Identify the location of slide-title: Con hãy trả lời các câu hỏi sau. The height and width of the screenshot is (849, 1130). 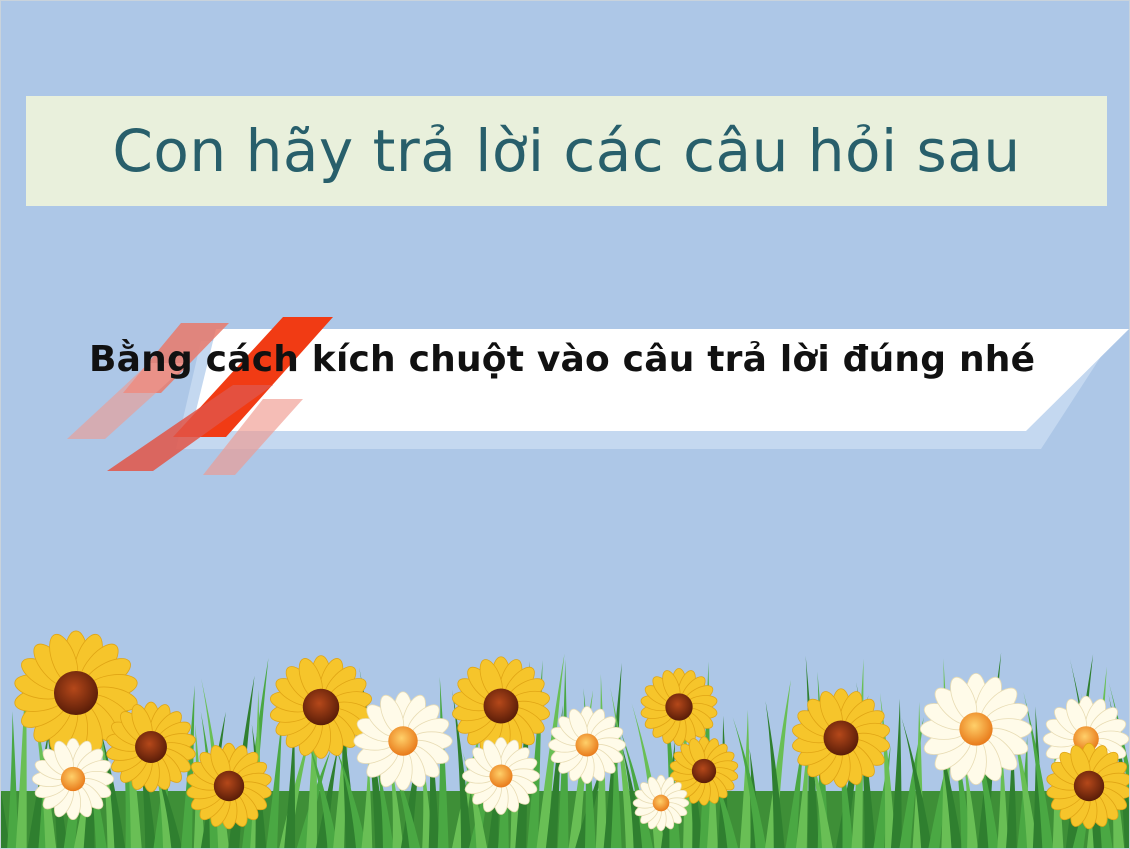
(566, 151).